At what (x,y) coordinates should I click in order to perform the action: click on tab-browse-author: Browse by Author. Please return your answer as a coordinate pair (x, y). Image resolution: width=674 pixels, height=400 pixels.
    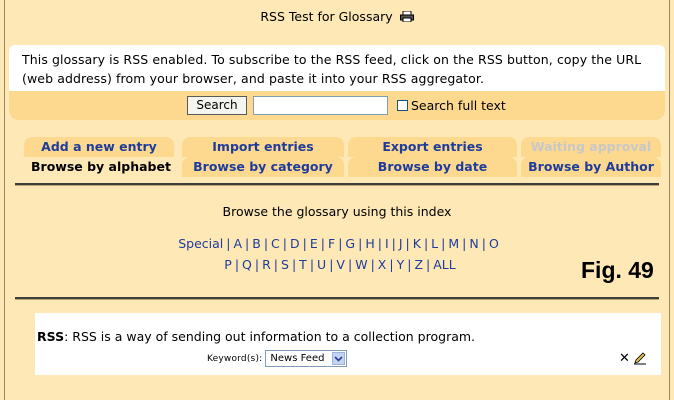
    Looking at the image, I should click on (591, 167).